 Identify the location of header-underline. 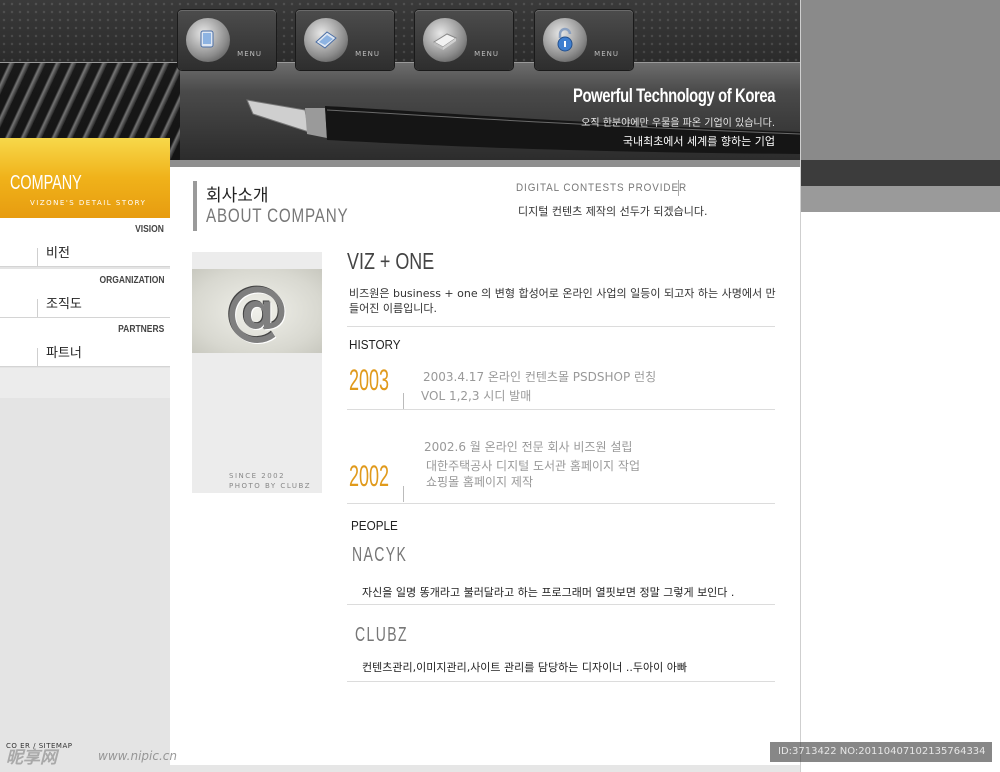
(485, 163).